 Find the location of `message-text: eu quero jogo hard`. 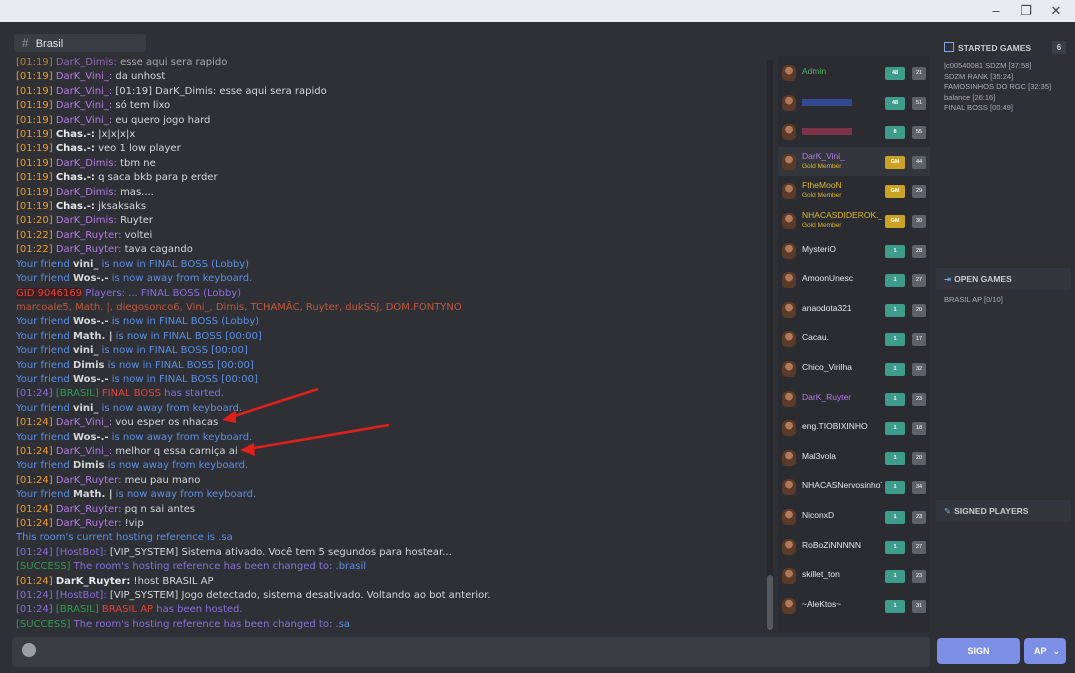

message-text: eu quero jogo hard is located at coordinates (161, 120).